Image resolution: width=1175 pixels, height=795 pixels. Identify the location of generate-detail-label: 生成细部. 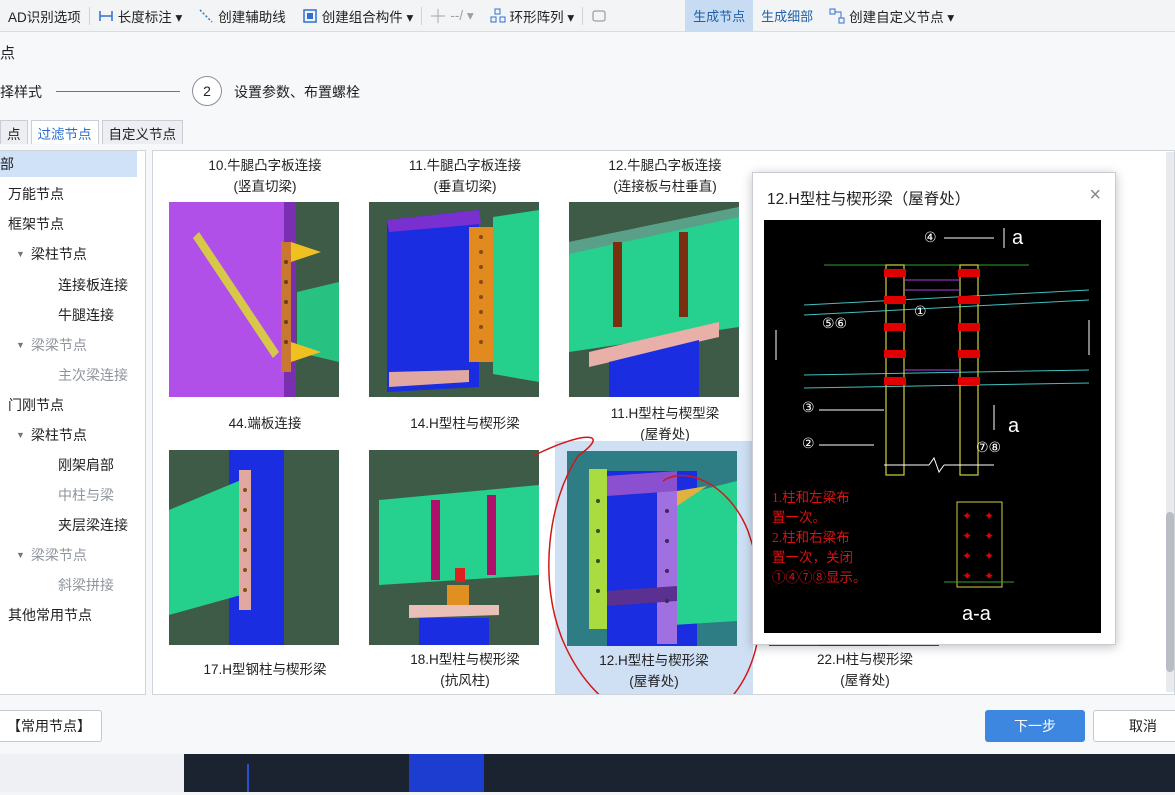
(787, 16).